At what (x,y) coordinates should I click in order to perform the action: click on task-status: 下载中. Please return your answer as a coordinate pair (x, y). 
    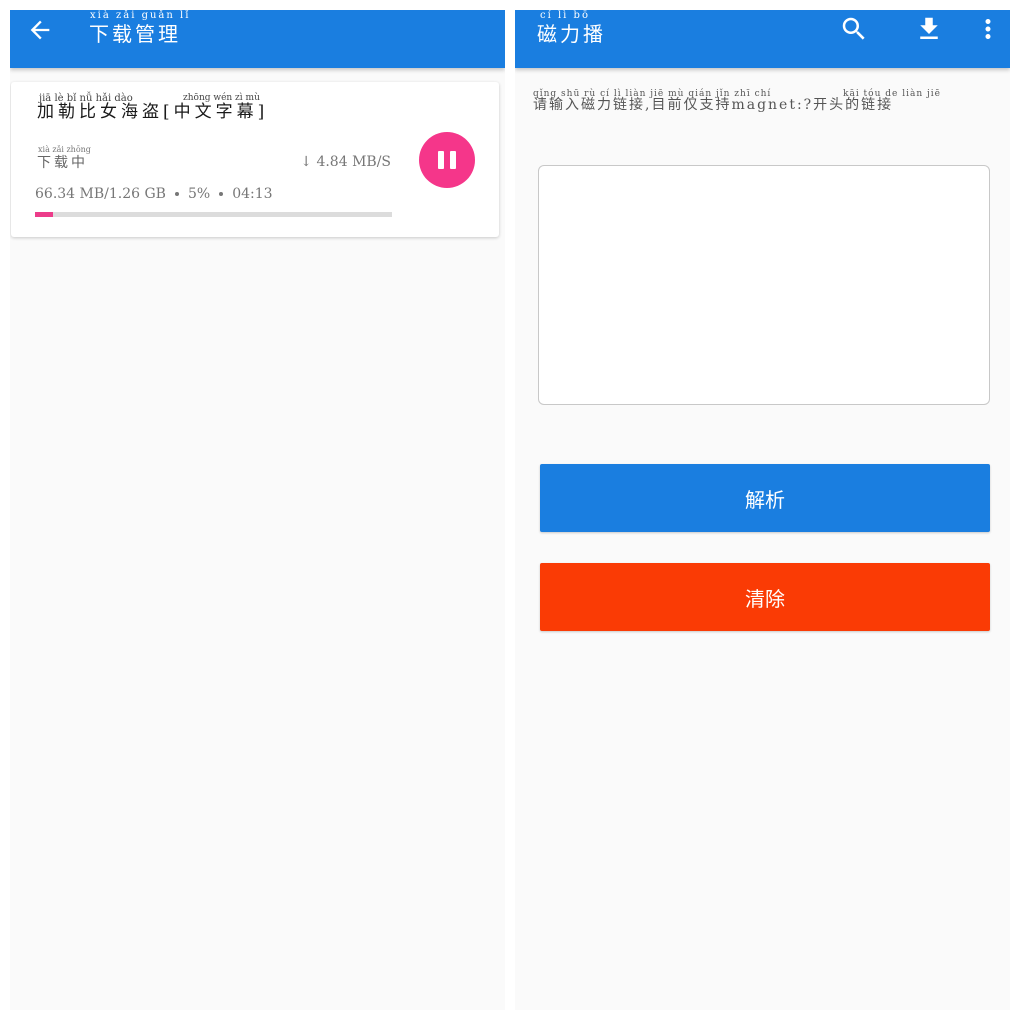
    Looking at the image, I should click on (62, 163).